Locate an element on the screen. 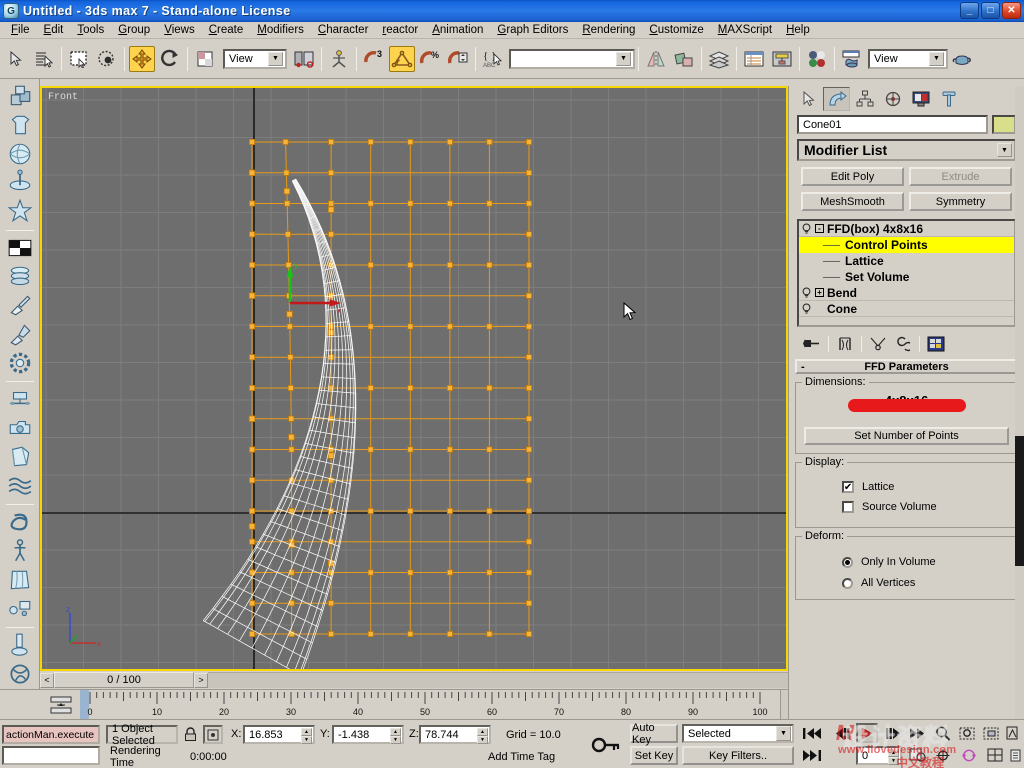 The image size is (1024, 768). angle-snap-toggle-icon is located at coordinates (402, 58).